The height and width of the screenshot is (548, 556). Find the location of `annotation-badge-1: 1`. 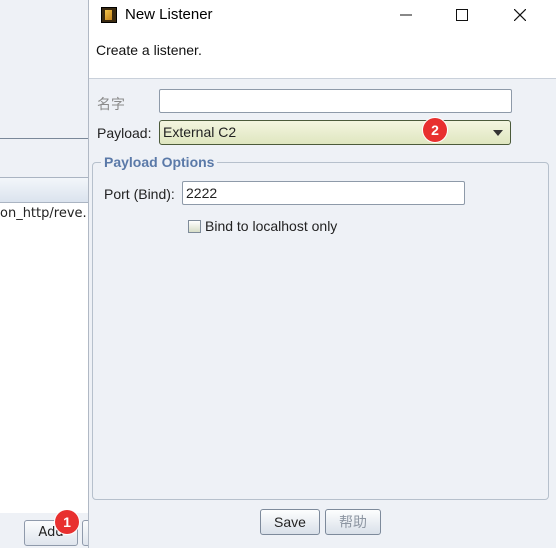

annotation-badge-1: 1 is located at coordinates (67, 522).